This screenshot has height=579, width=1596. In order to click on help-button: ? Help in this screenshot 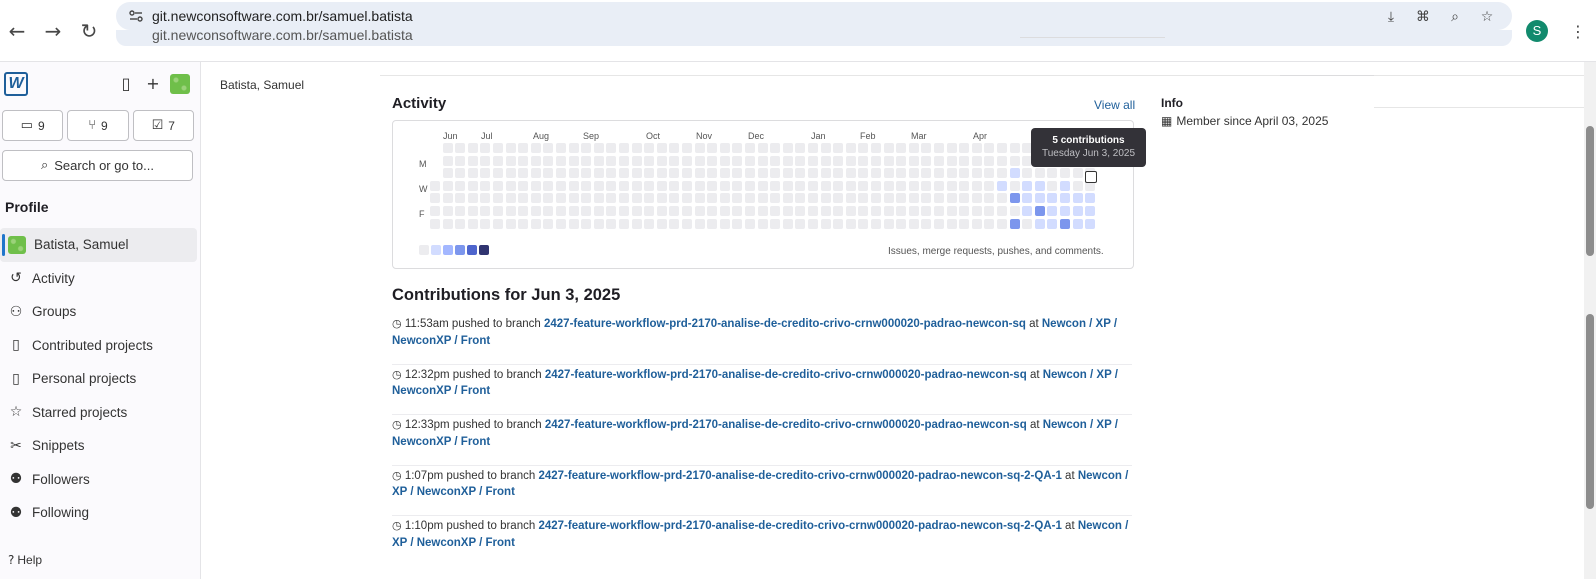, I will do `click(25, 560)`.